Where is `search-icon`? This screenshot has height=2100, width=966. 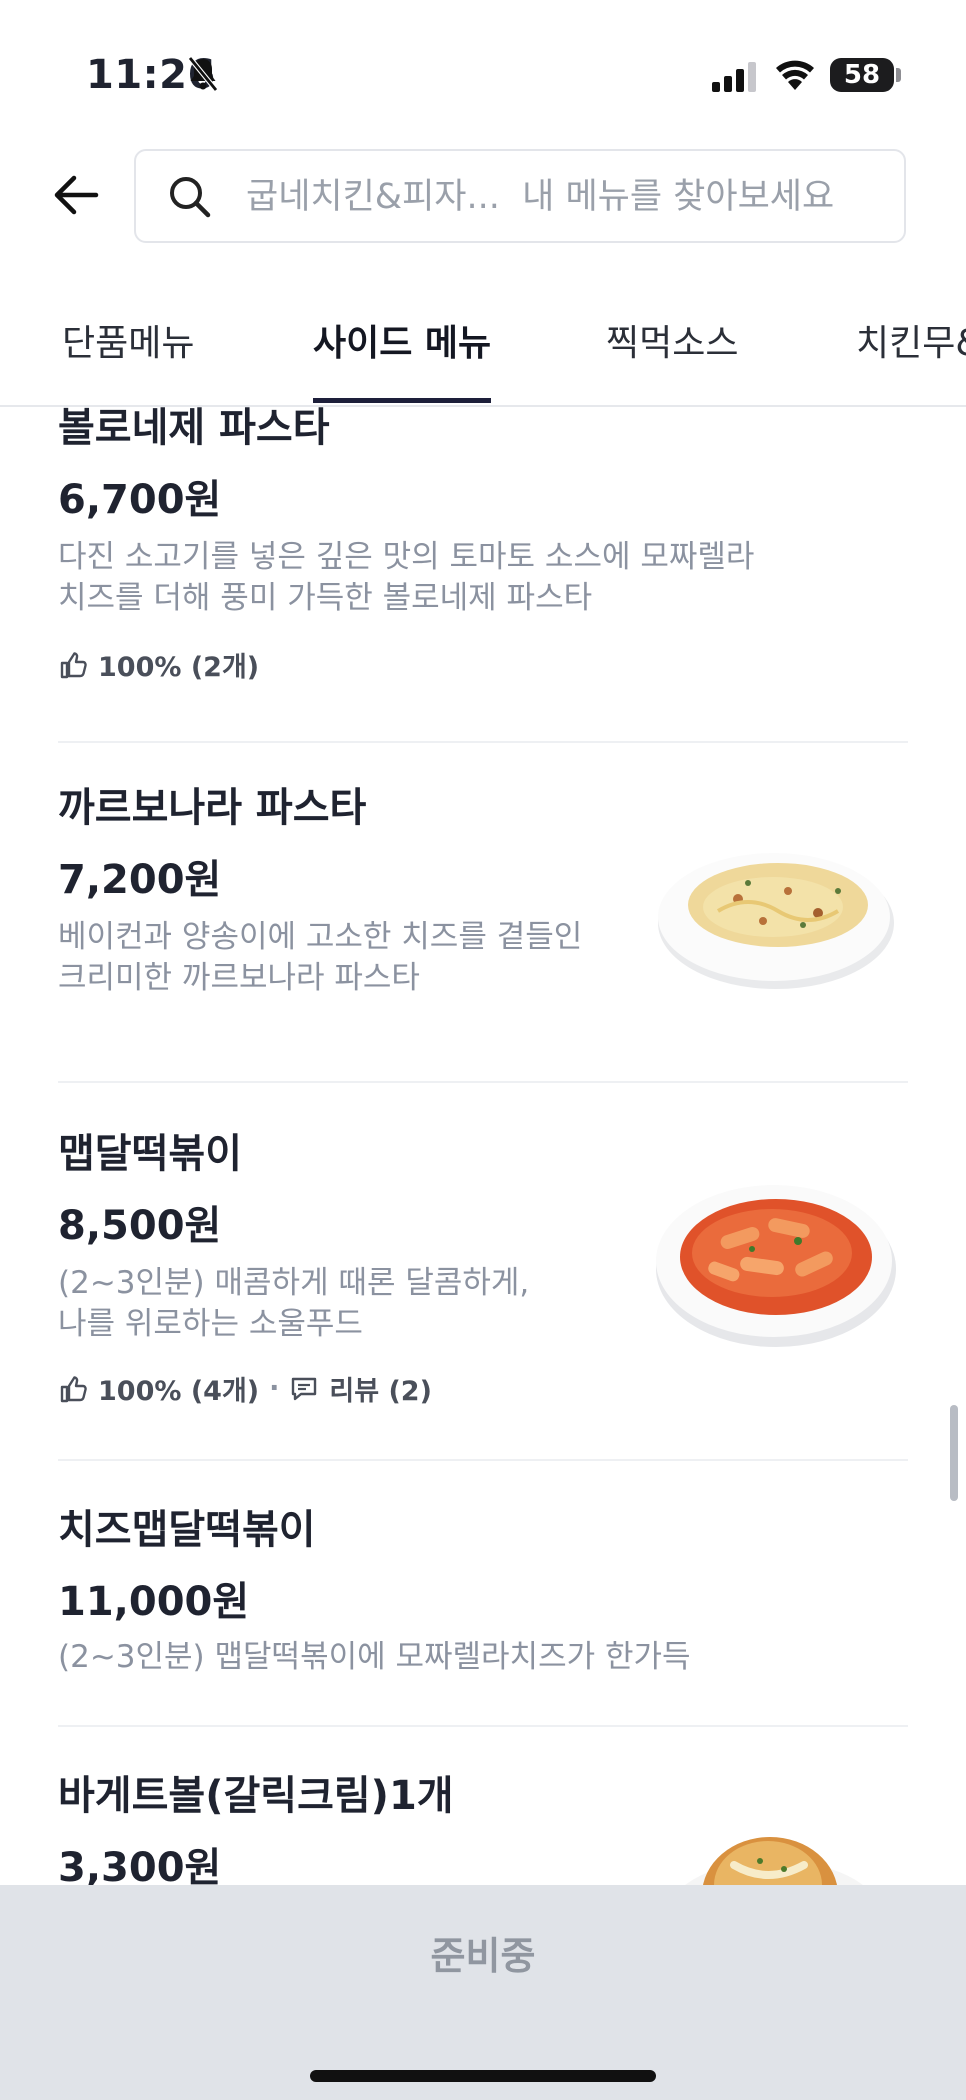 search-icon is located at coordinates (190, 197).